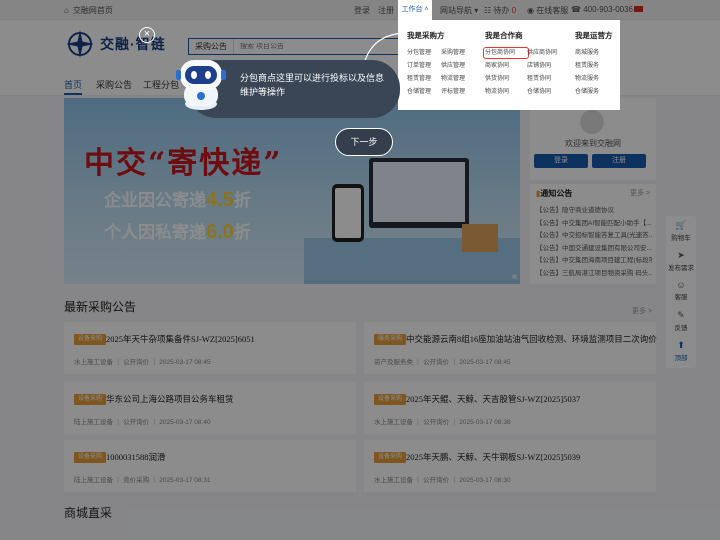 The width and height of the screenshot is (720, 540). Describe the element at coordinates (458, 53) in the screenshot. I see `menu-item-procurement-mgmt: 采购管理` at that location.